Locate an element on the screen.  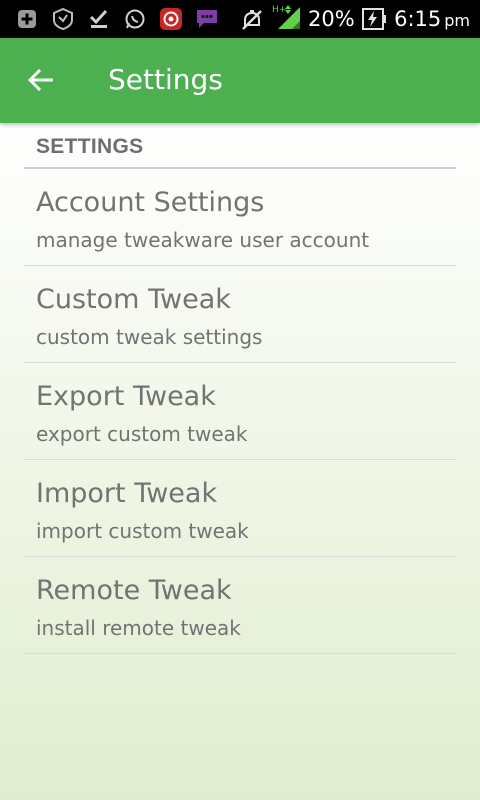
signal-icon: H+ is located at coordinates (288, 16).